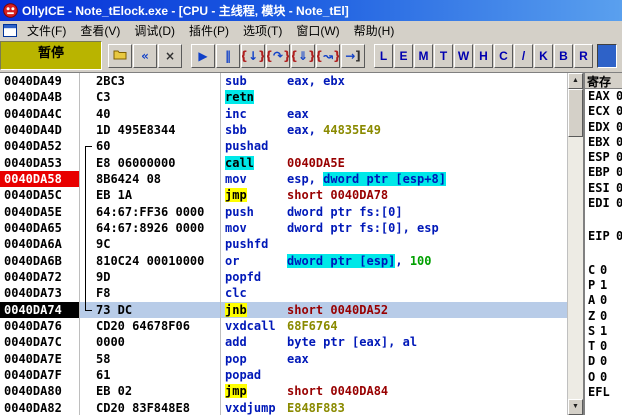  What do you see at coordinates (262, 30) in the screenshot?
I see `menu-item-options: 选项(T)` at bounding box center [262, 30].